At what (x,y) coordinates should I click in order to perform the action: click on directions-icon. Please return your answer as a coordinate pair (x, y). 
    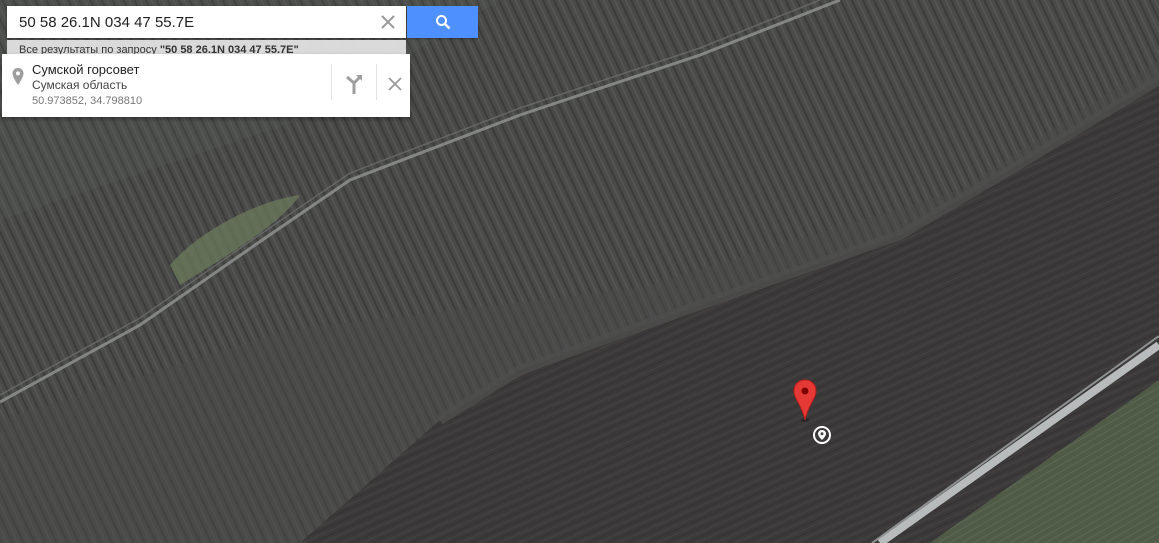
    Looking at the image, I should click on (354, 84).